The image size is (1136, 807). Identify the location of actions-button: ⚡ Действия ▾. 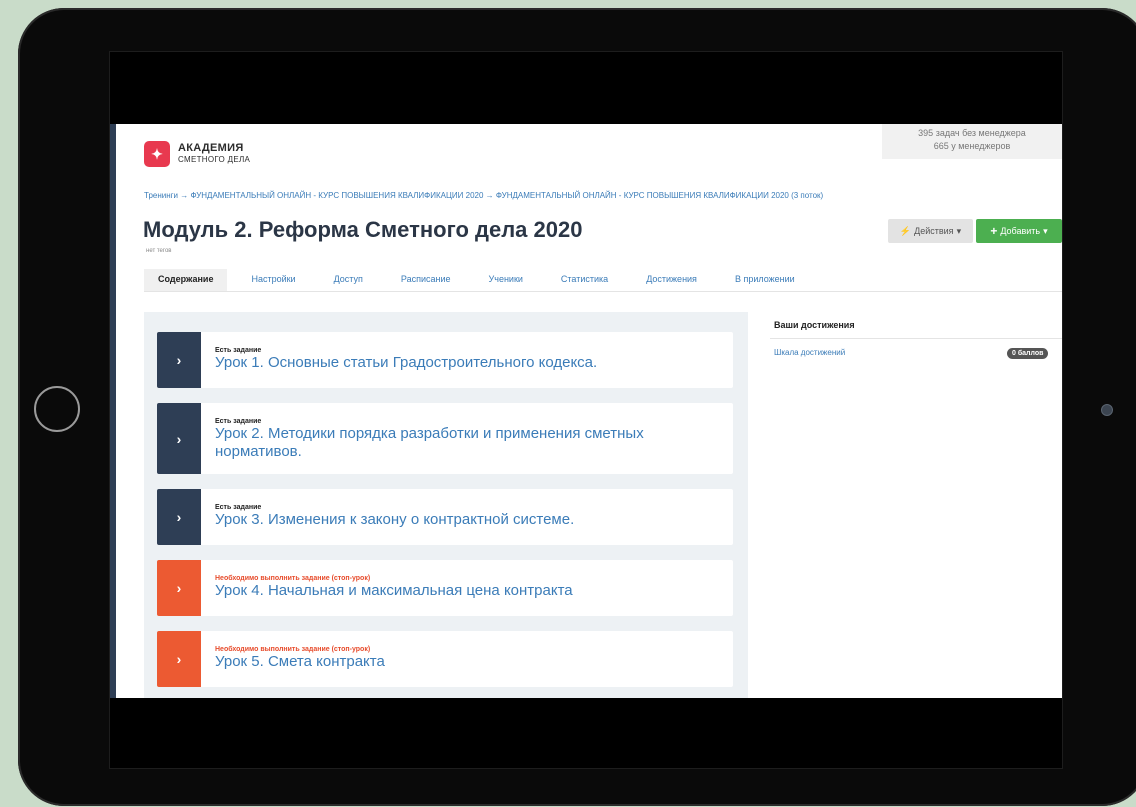
(930, 231).